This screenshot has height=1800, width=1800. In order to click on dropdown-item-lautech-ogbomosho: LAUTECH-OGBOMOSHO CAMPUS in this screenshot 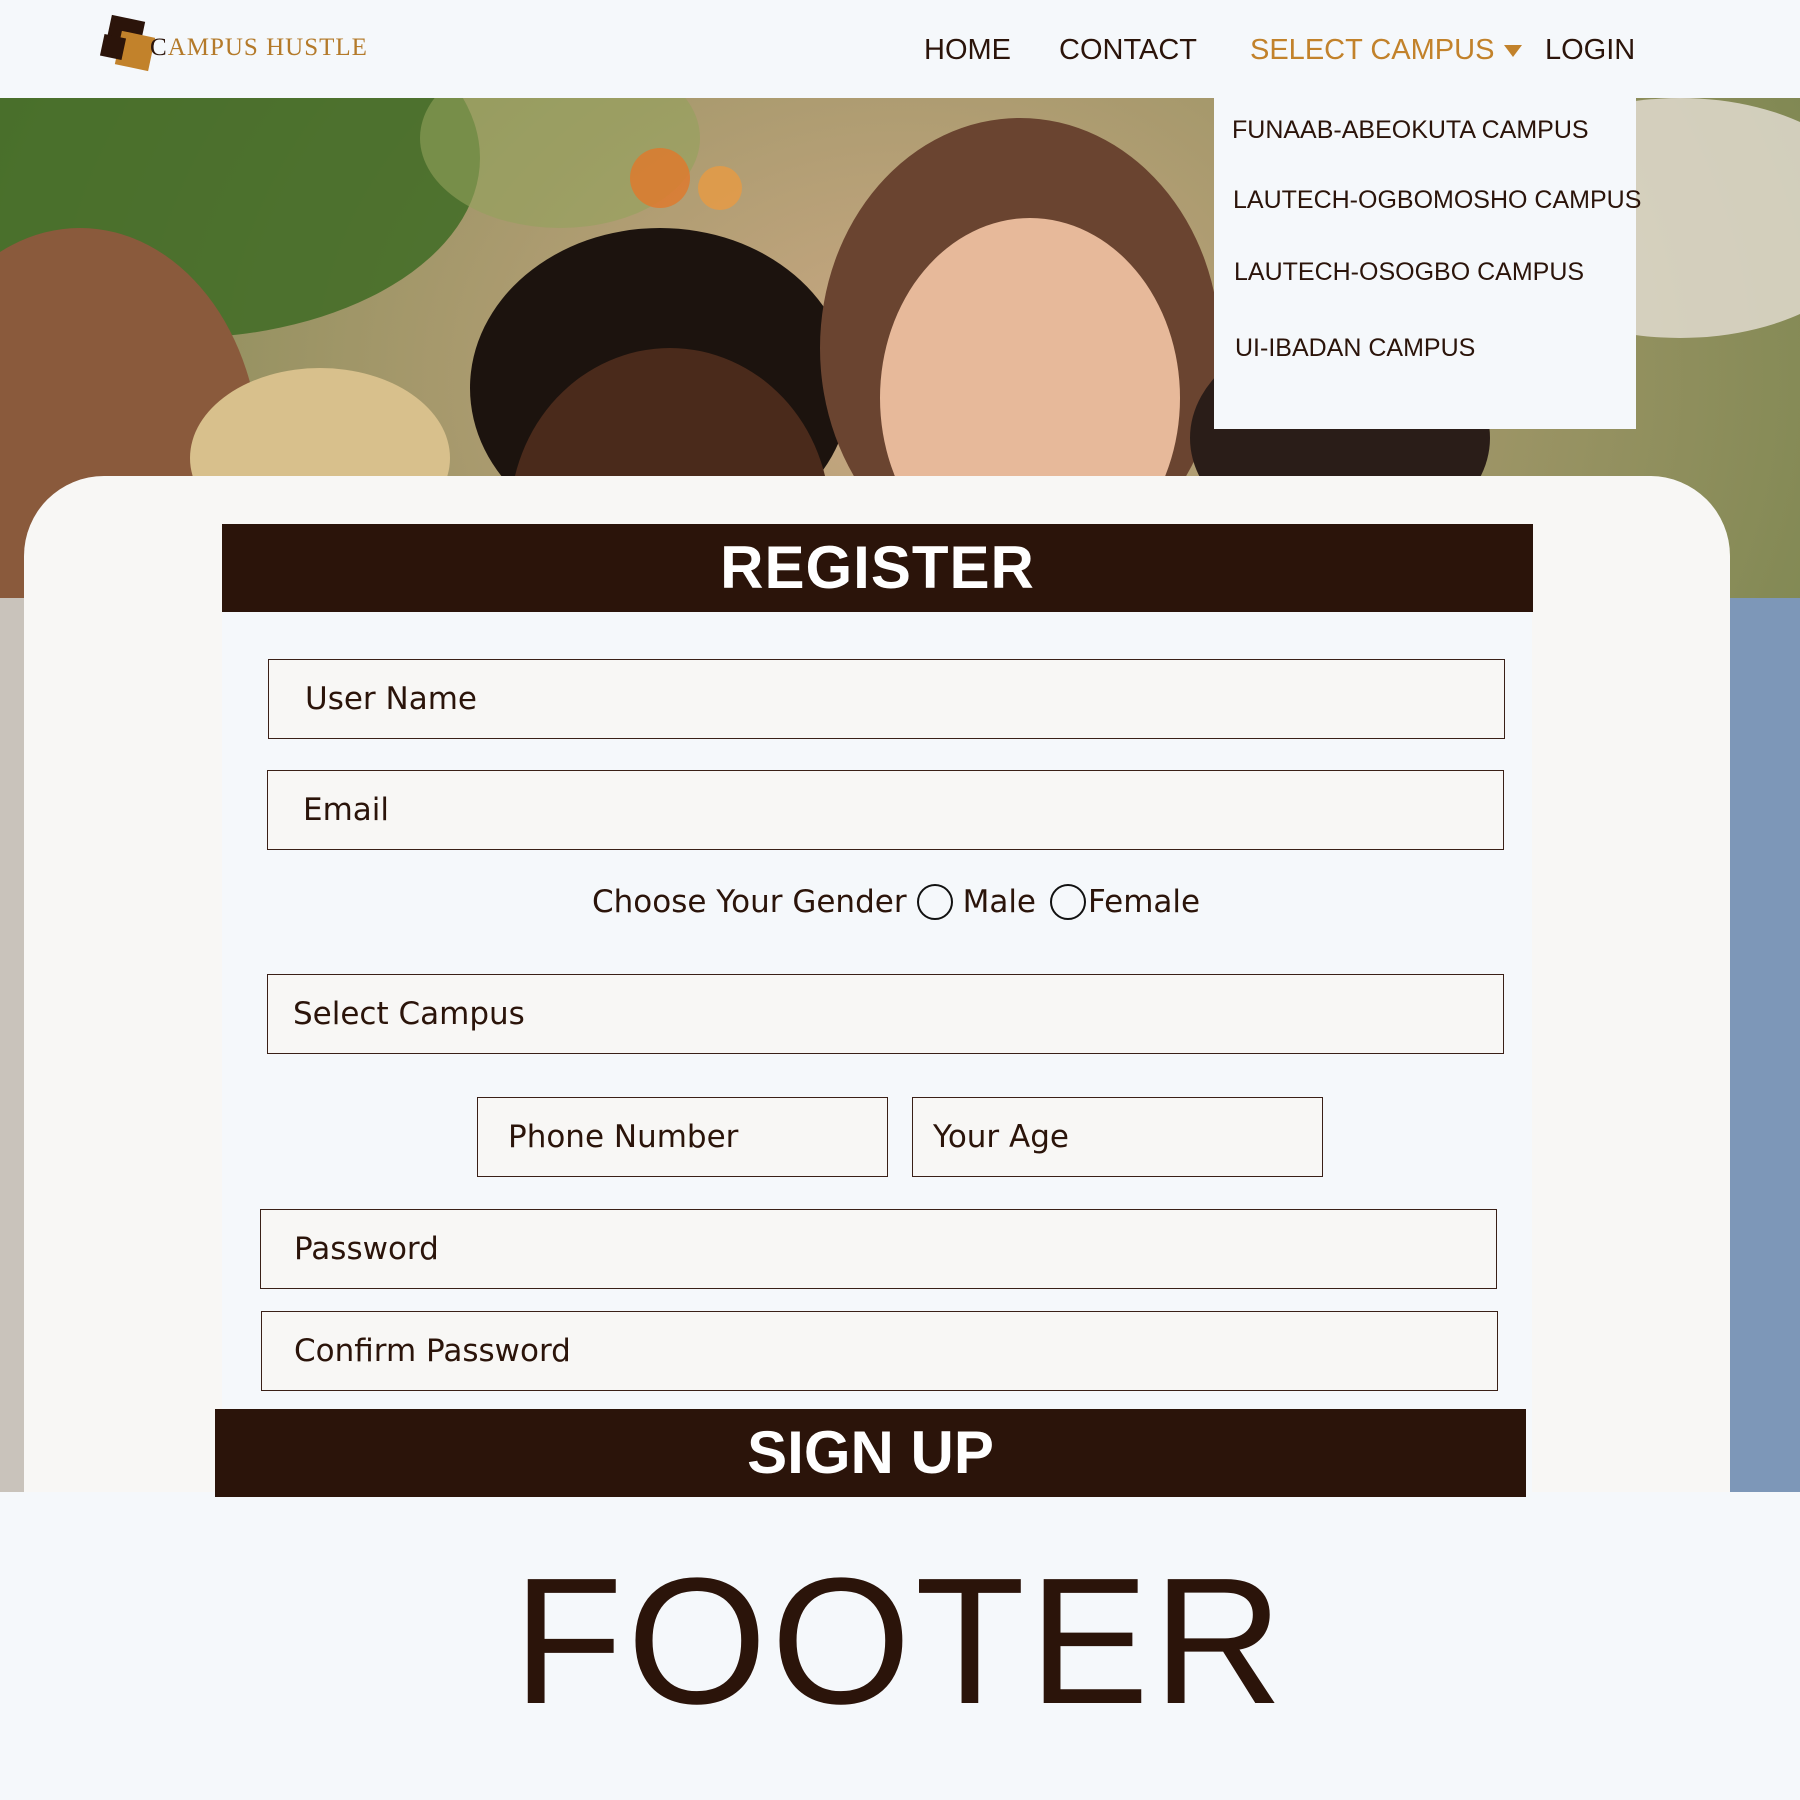, I will do `click(1437, 200)`.